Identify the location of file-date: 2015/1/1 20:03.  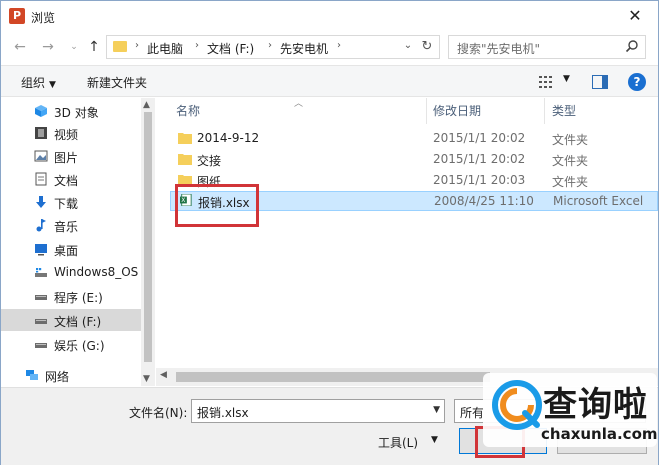
(479, 180).